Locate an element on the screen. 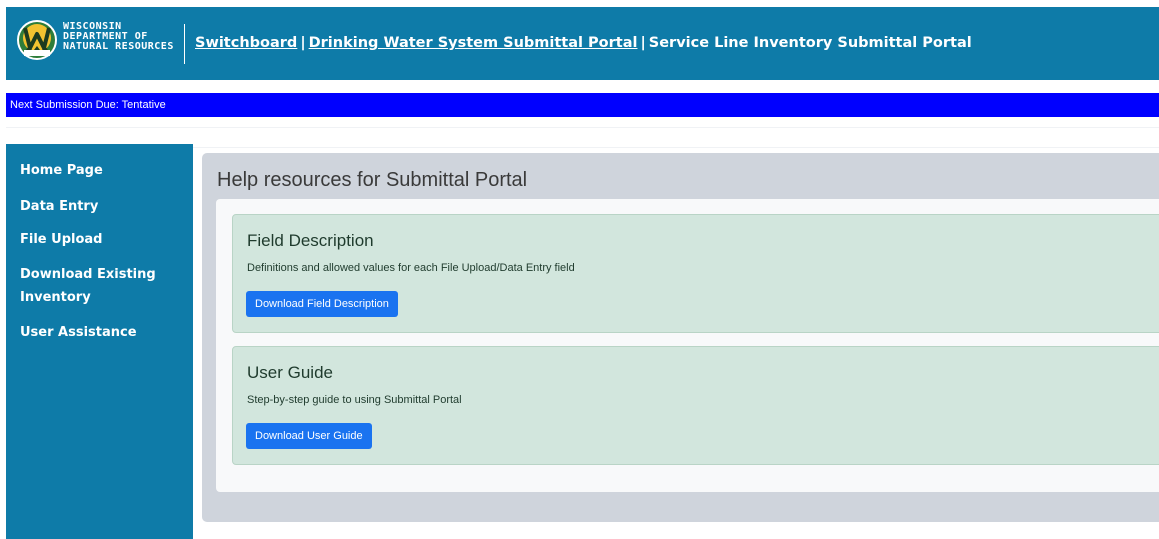  switchboard-link: Switchboard is located at coordinates (246, 43).